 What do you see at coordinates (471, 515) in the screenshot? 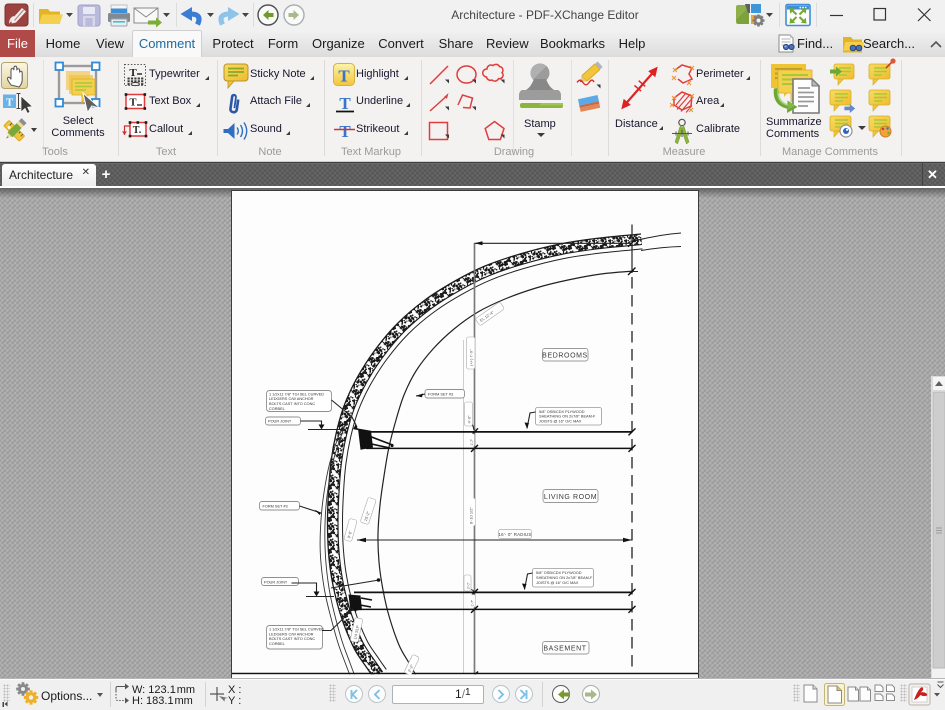
I see `svg-text: 8'-10 1/2"` at bounding box center [471, 515].